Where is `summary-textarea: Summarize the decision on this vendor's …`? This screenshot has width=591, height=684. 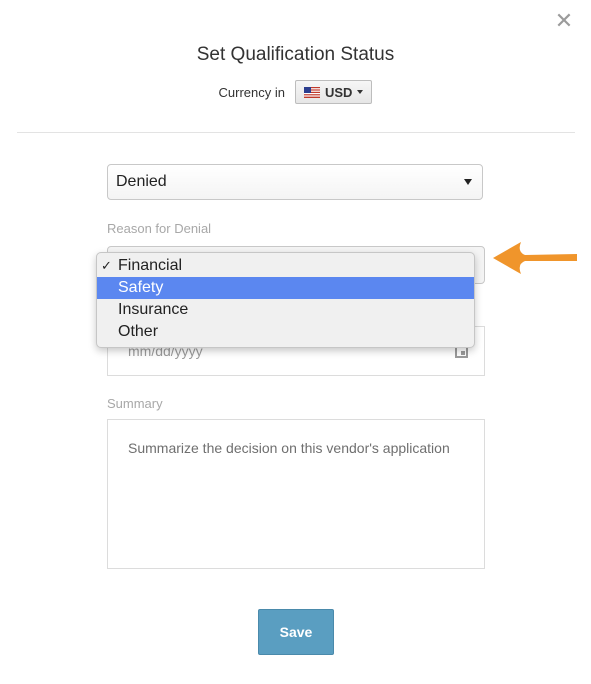
summary-textarea: Summarize the decision on this vendor's … is located at coordinates (296, 494).